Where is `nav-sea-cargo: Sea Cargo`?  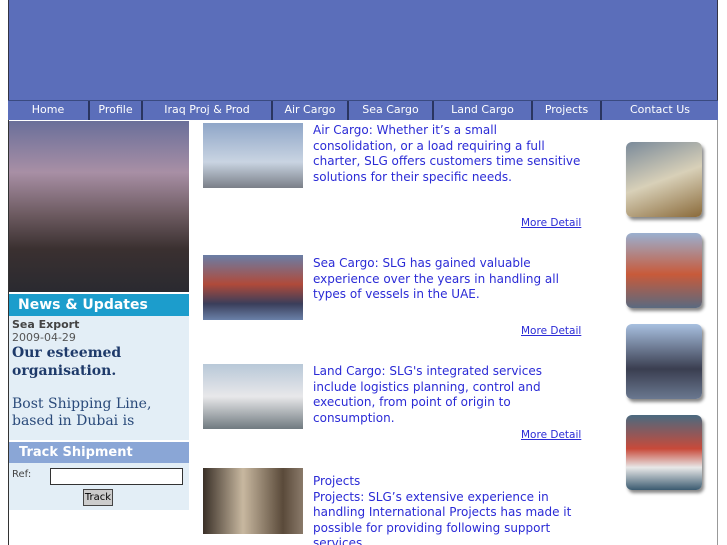 nav-sea-cargo: Sea Cargo is located at coordinates (391, 110).